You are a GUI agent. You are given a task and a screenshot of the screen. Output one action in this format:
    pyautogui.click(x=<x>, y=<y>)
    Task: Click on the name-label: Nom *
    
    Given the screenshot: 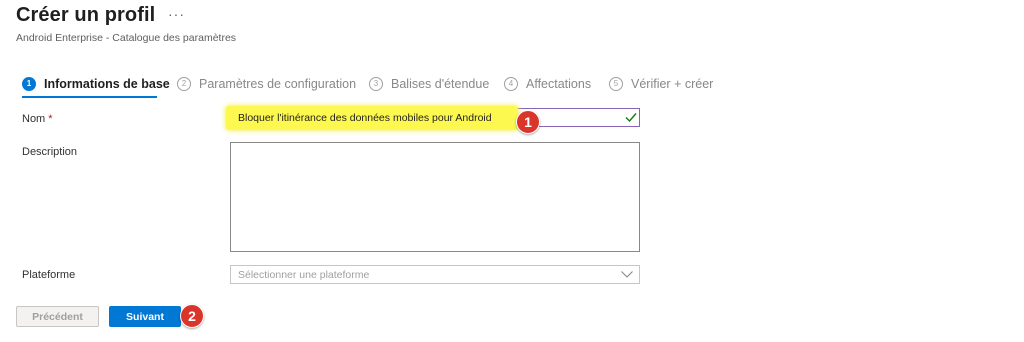 What is the action you would take?
    pyautogui.click(x=37, y=119)
    